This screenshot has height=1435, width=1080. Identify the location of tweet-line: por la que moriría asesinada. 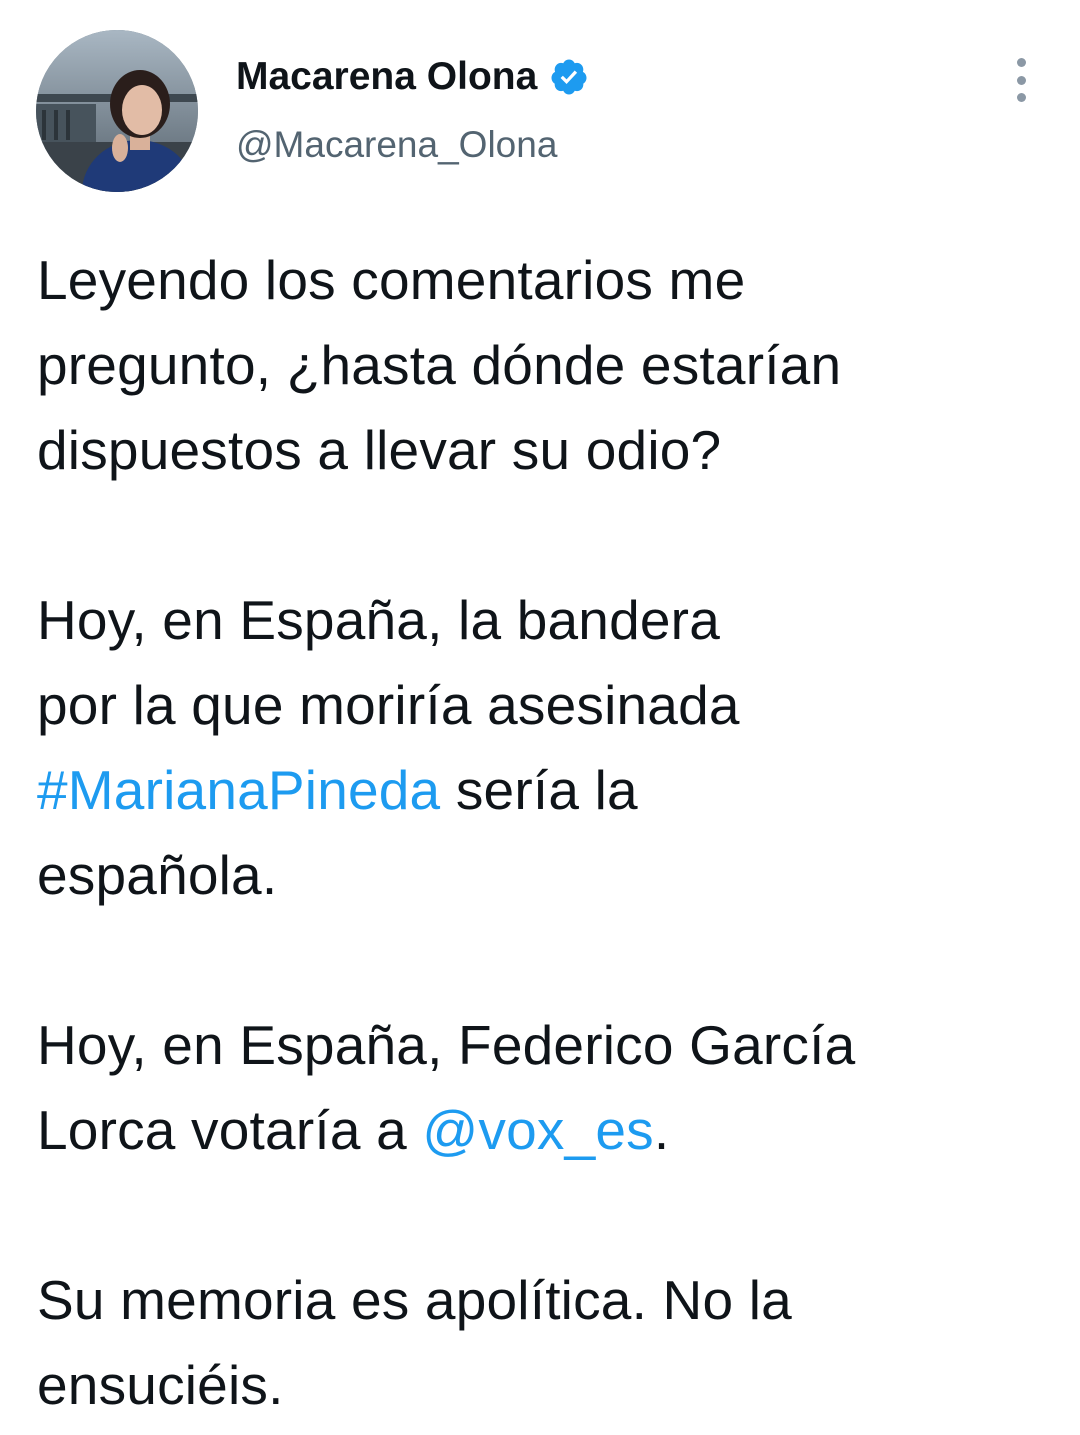
(388, 705).